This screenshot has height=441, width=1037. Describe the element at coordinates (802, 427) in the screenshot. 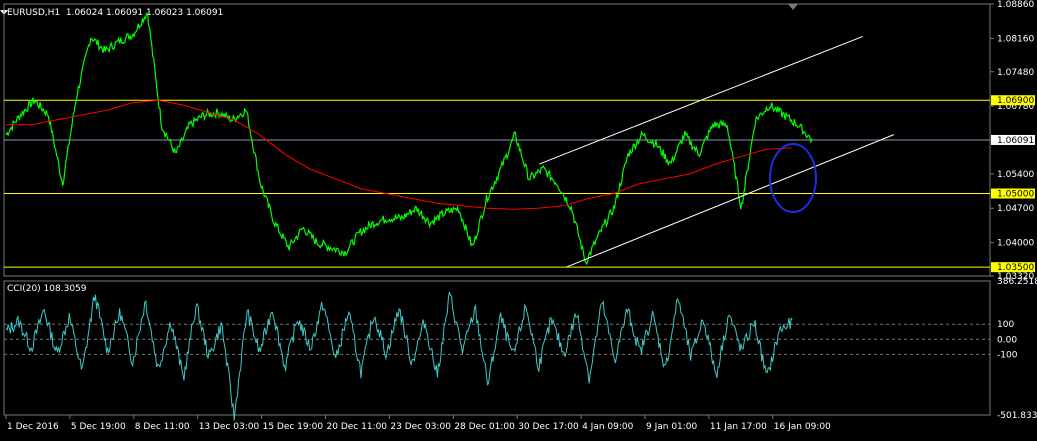

I see `x-tick-label-12: 16 Jan 09:00` at that location.